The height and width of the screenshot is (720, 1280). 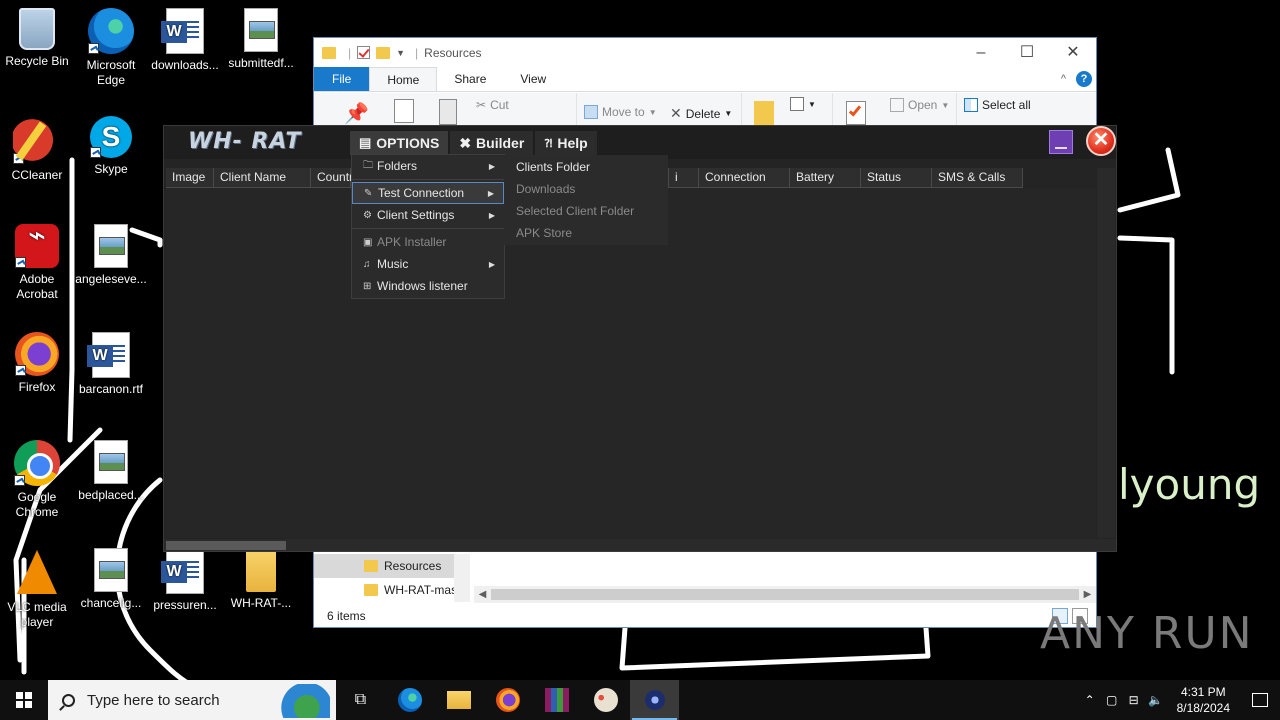 What do you see at coordinates (37, 363) in the screenshot?
I see `desktop-icon-firefox: Firefox` at bounding box center [37, 363].